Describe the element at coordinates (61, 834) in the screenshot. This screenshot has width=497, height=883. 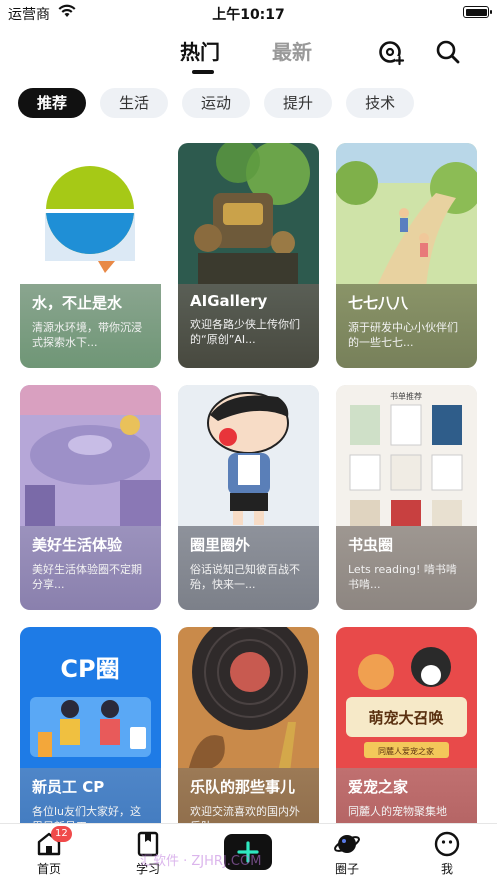
I see `notification-badge: 12` at that location.